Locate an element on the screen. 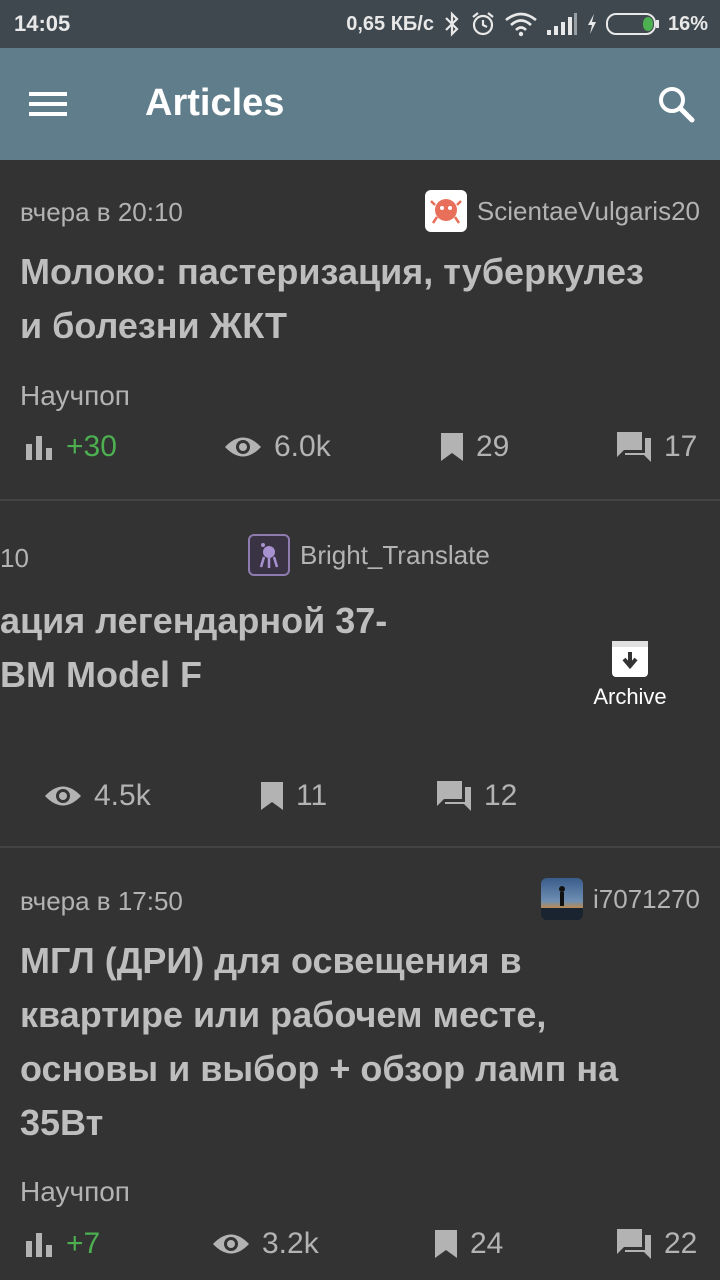  rating-value: +7 is located at coordinates (83, 1243).